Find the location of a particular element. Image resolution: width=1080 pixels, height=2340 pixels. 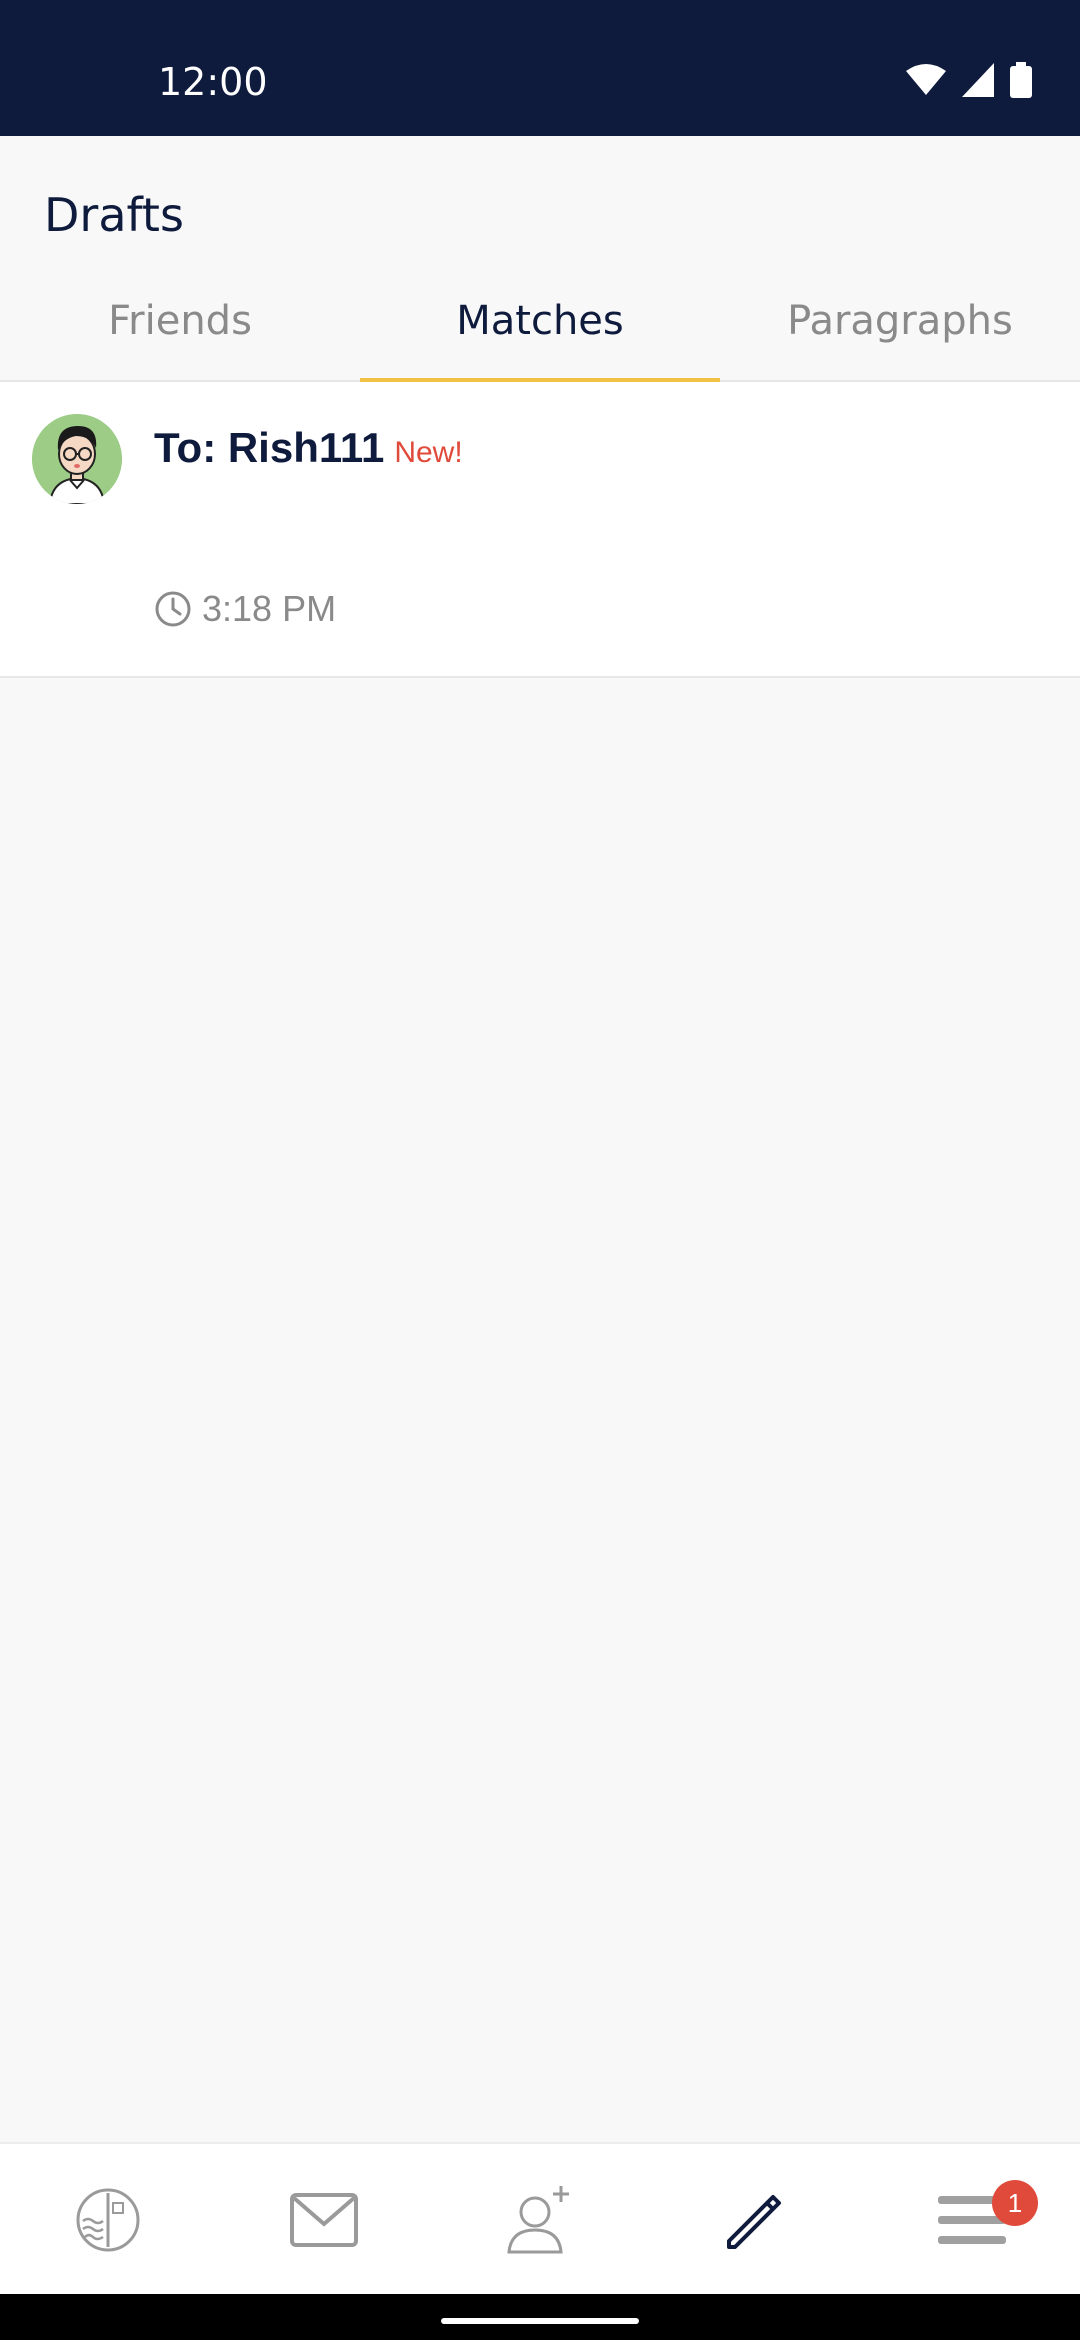

clock-icon is located at coordinates (173, 609).